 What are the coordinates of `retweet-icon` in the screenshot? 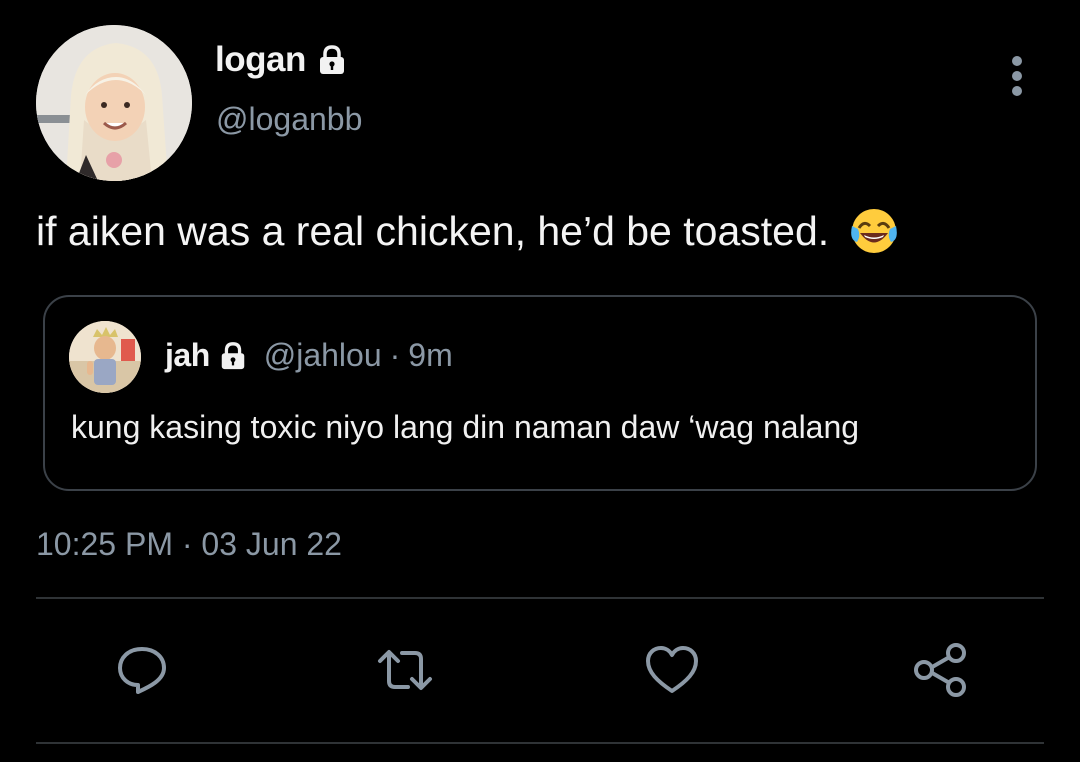 It's located at (405, 670).